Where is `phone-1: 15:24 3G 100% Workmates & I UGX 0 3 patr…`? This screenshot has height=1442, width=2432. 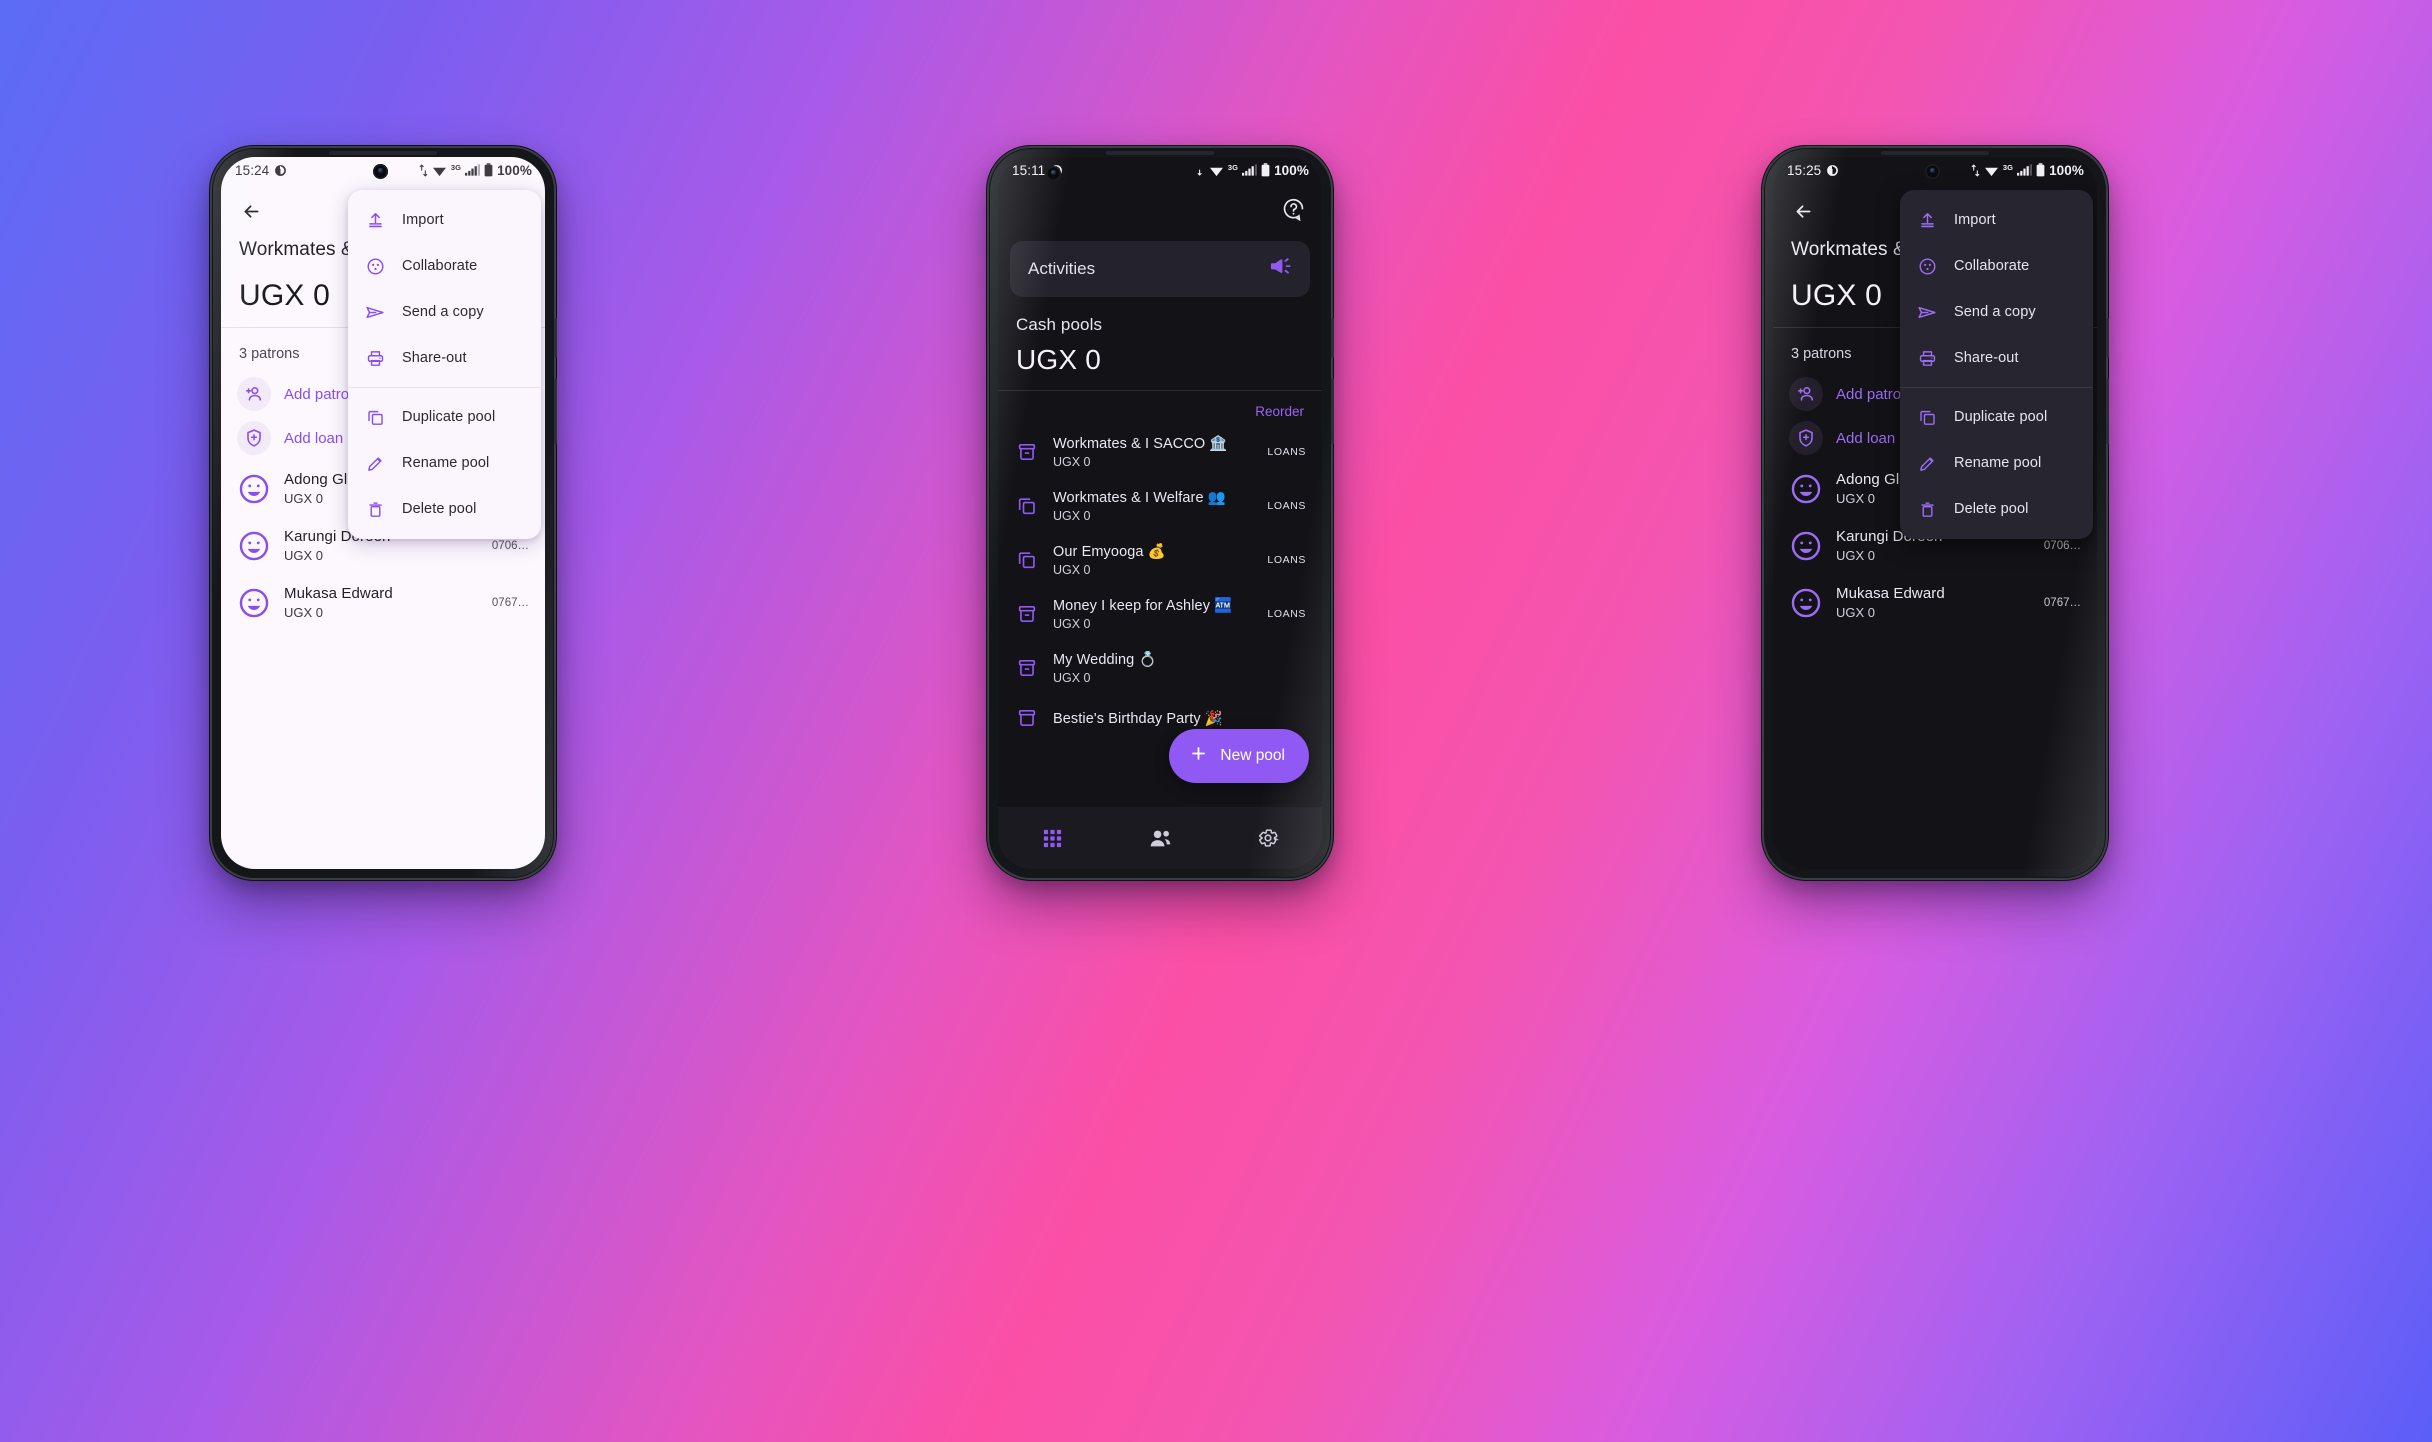
phone-1: 15:24 3G 100% Workmates & I UGX 0 3 patr… is located at coordinates (384, 513).